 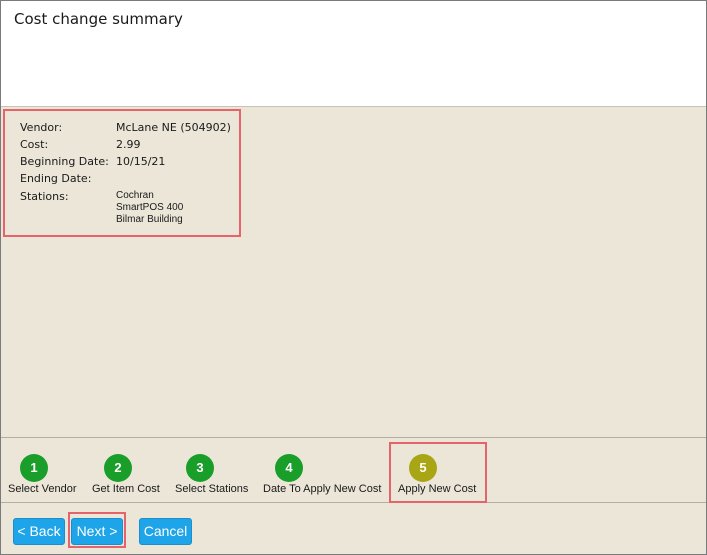 What do you see at coordinates (437, 489) in the screenshot?
I see `step-5-label: Apply New Cost` at bounding box center [437, 489].